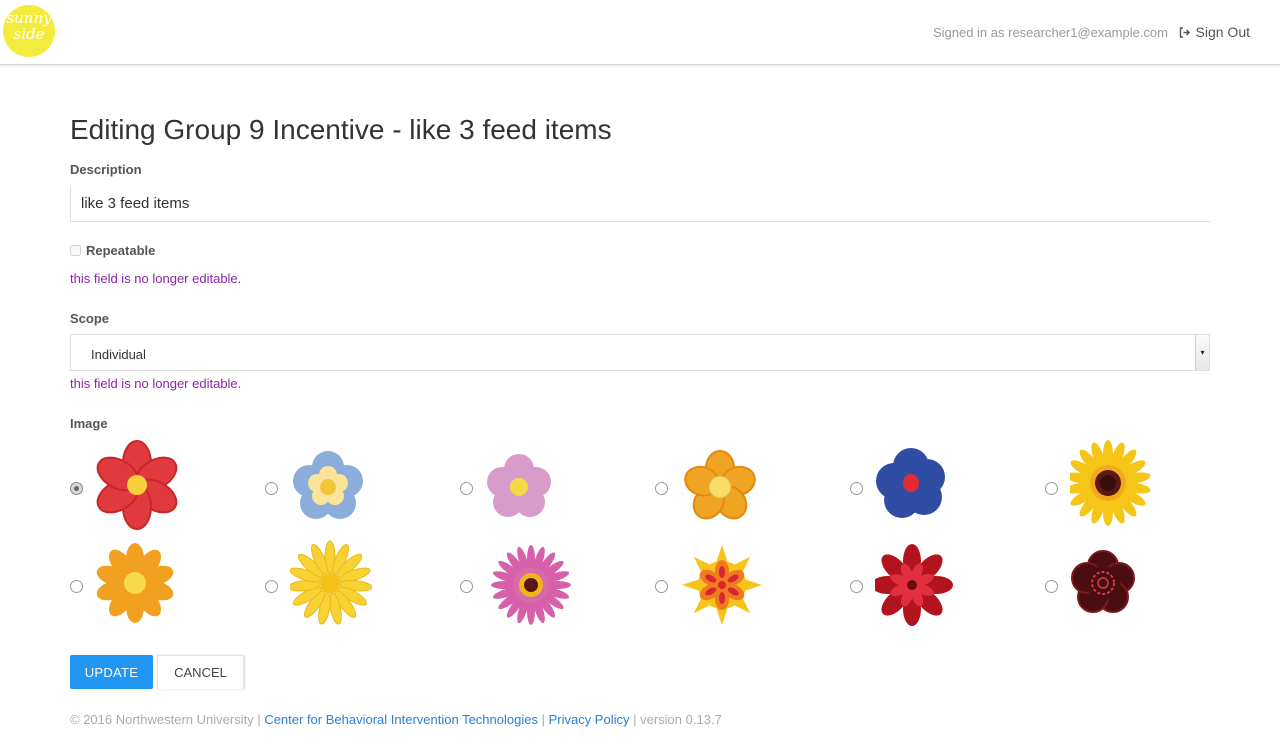 The image size is (1280, 752). I want to click on scope-selected-value: Individual, so click(118, 354).